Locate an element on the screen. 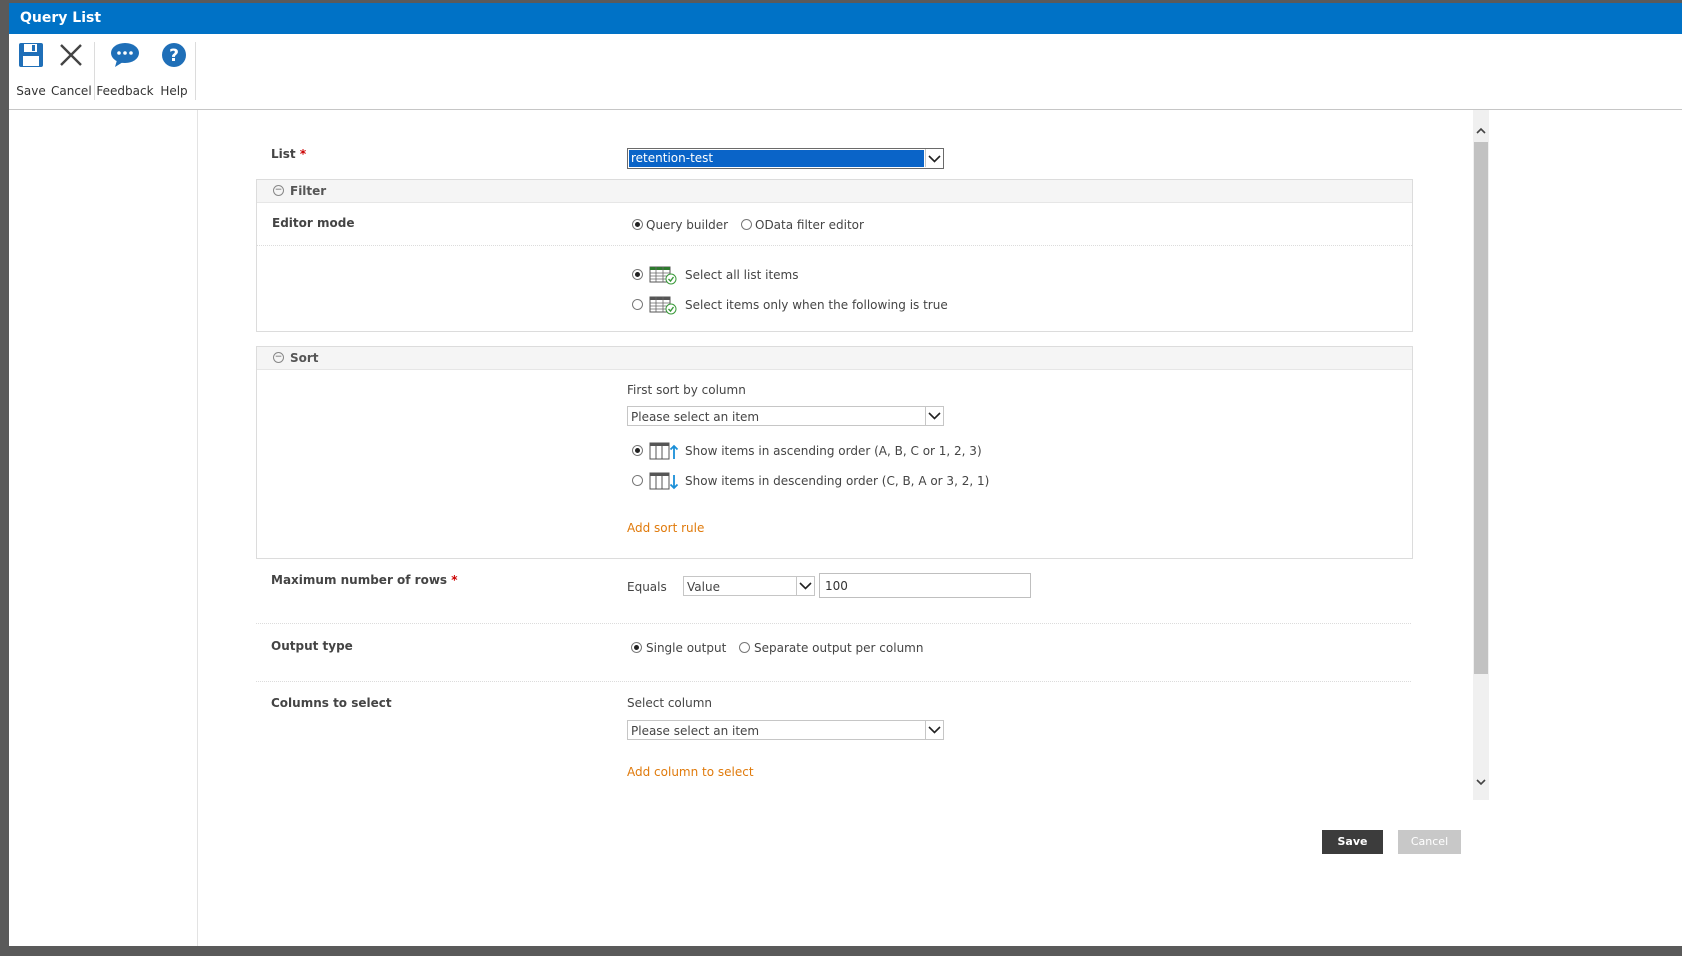  ascending-radio is located at coordinates (637, 450).